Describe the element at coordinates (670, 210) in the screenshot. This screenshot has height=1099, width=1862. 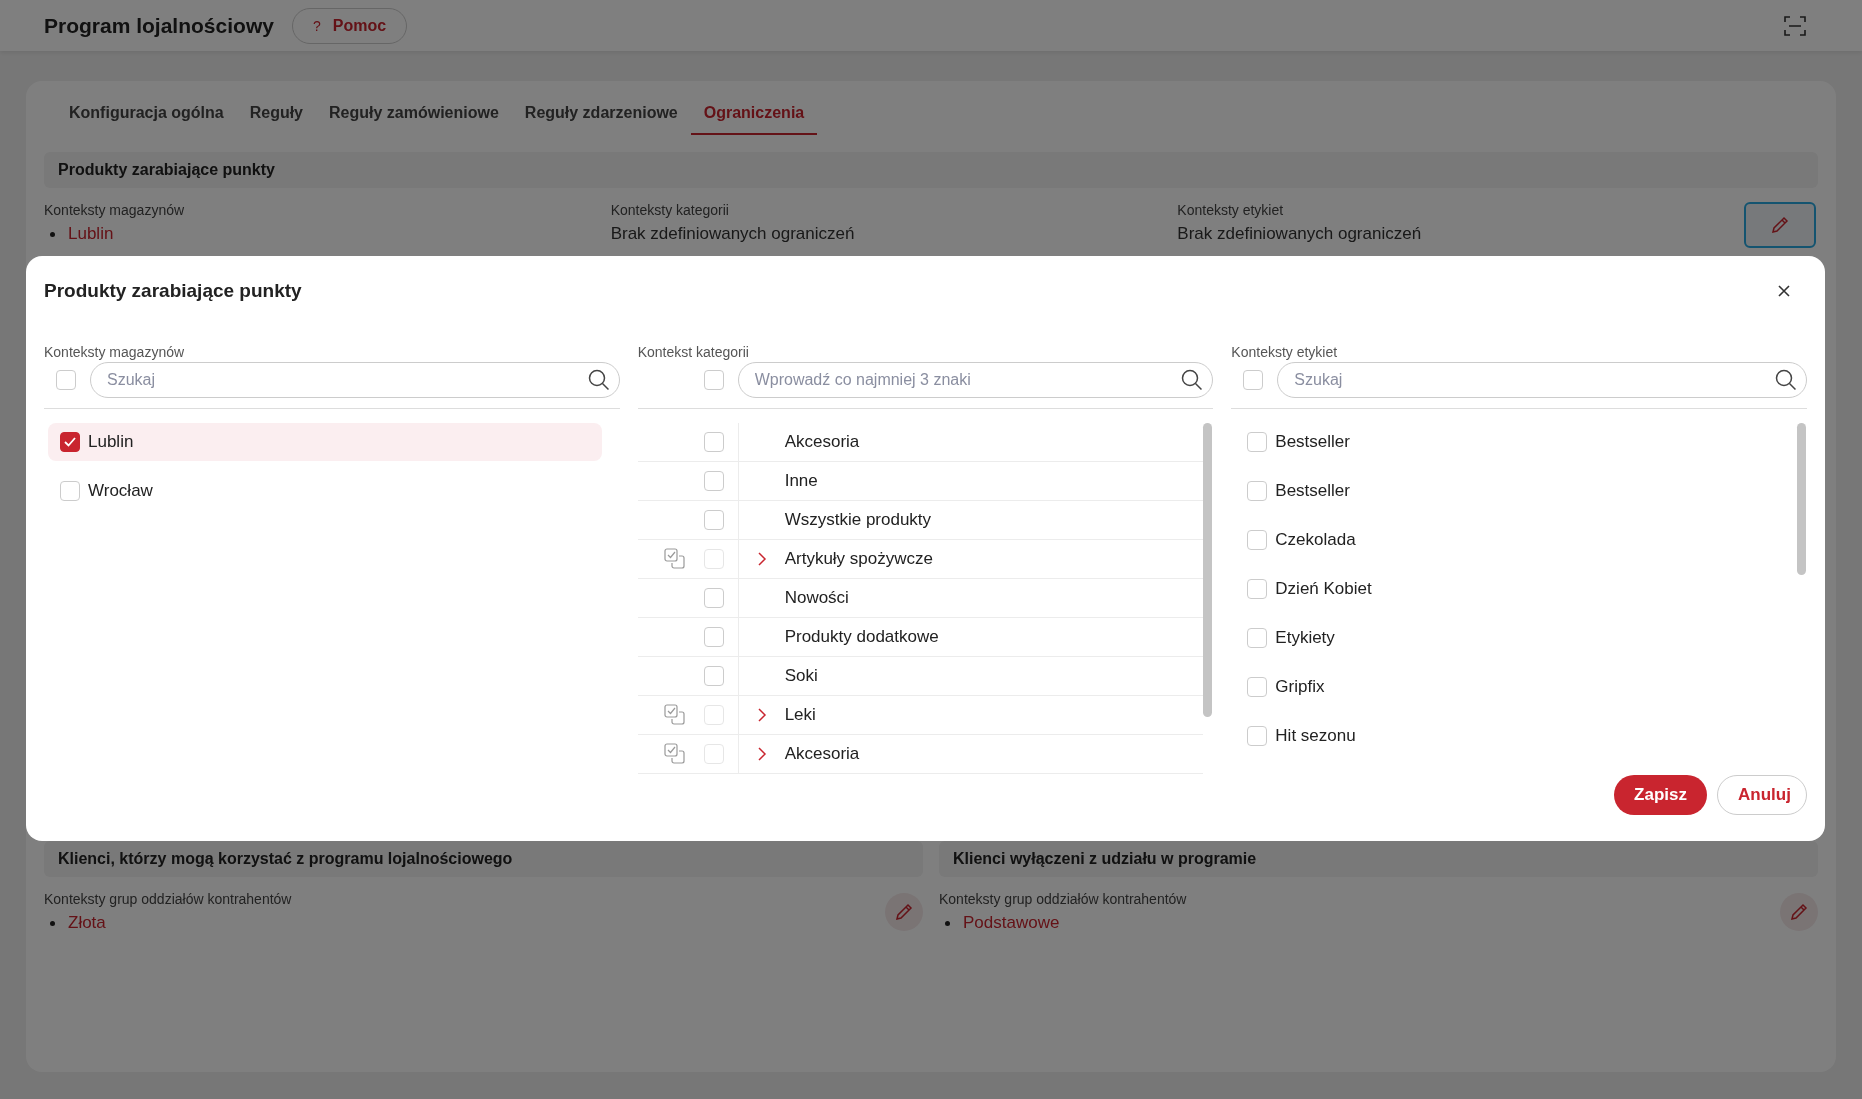
I see `field-label: Konteksty kategorii` at that location.